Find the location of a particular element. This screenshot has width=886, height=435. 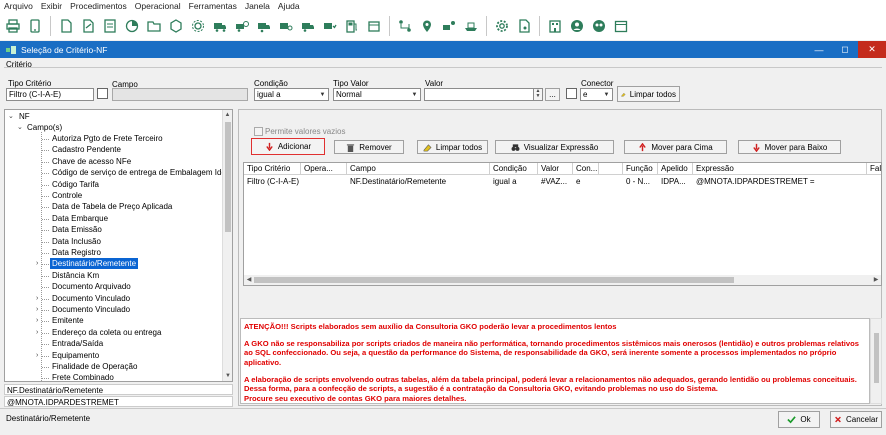

minimize-button: — is located at coordinates (819, 49).